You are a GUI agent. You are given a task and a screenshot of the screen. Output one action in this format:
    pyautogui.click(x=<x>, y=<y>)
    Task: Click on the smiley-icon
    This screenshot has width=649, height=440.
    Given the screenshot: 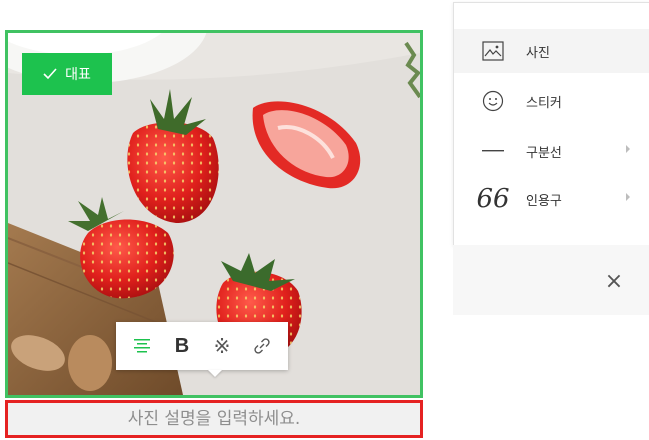 What is the action you would take?
    pyautogui.click(x=493, y=101)
    